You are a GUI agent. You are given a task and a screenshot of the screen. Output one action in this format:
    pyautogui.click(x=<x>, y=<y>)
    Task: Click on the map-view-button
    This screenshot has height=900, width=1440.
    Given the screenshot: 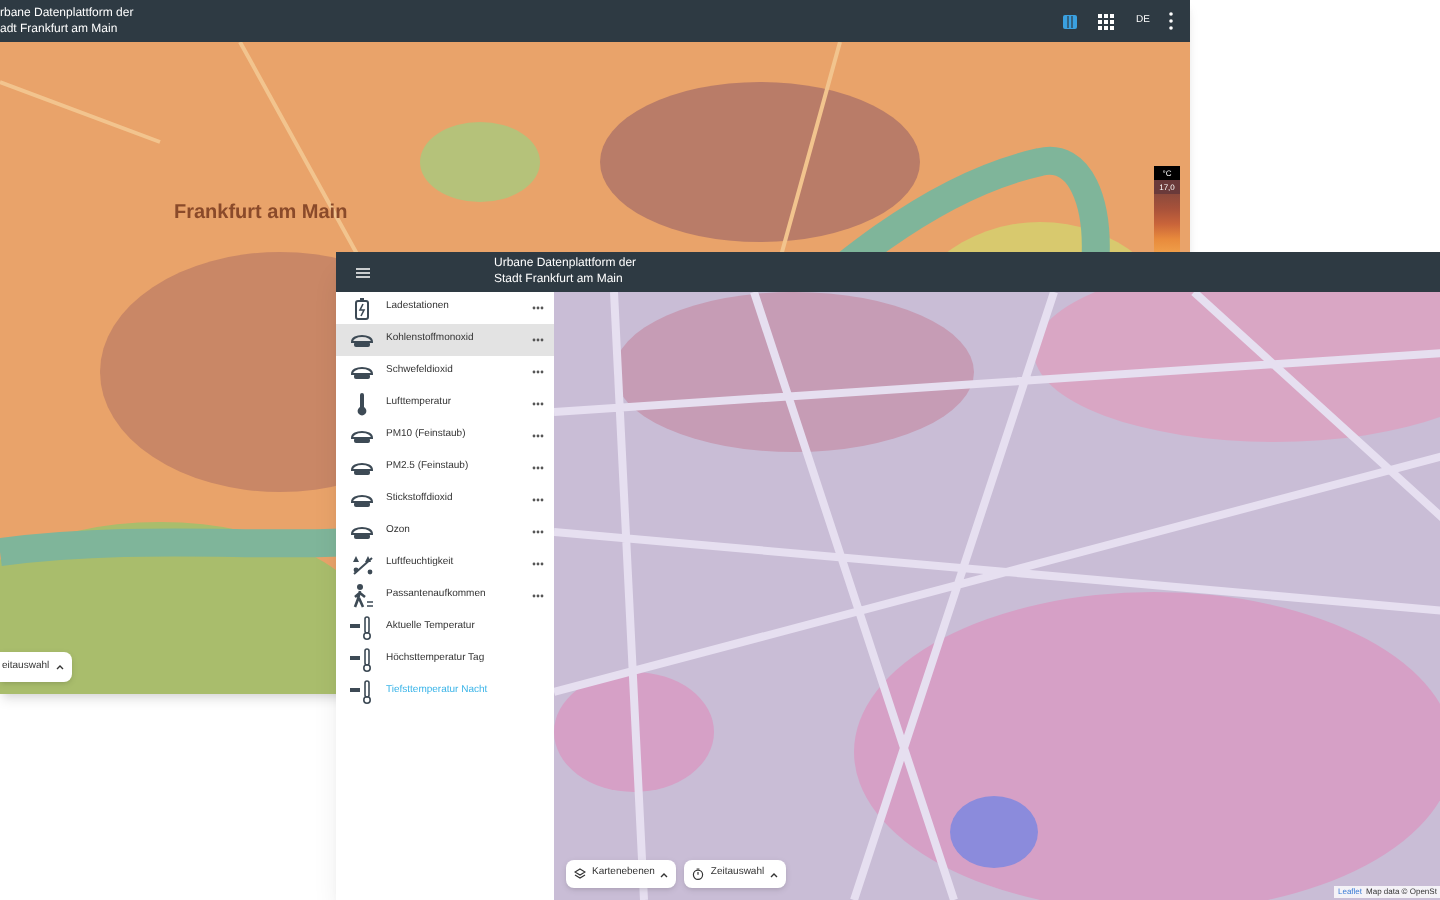 What is the action you would take?
    pyautogui.click(x=1070, y=21)
    